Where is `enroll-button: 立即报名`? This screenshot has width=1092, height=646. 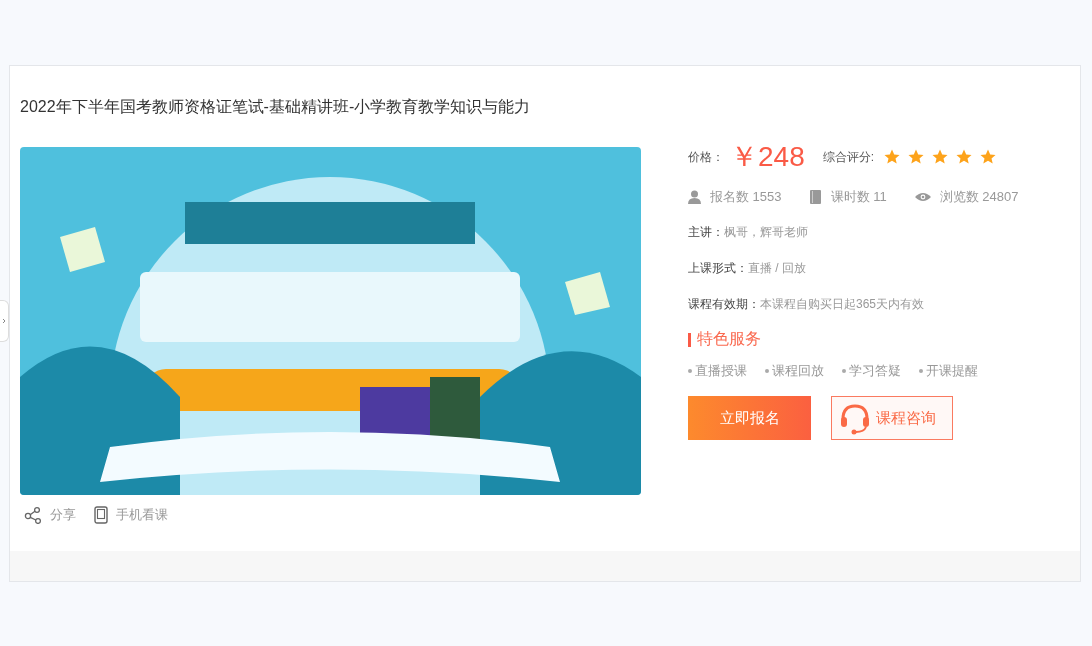
enroll-button: 立即报名 is located at coordinates (749, 418).